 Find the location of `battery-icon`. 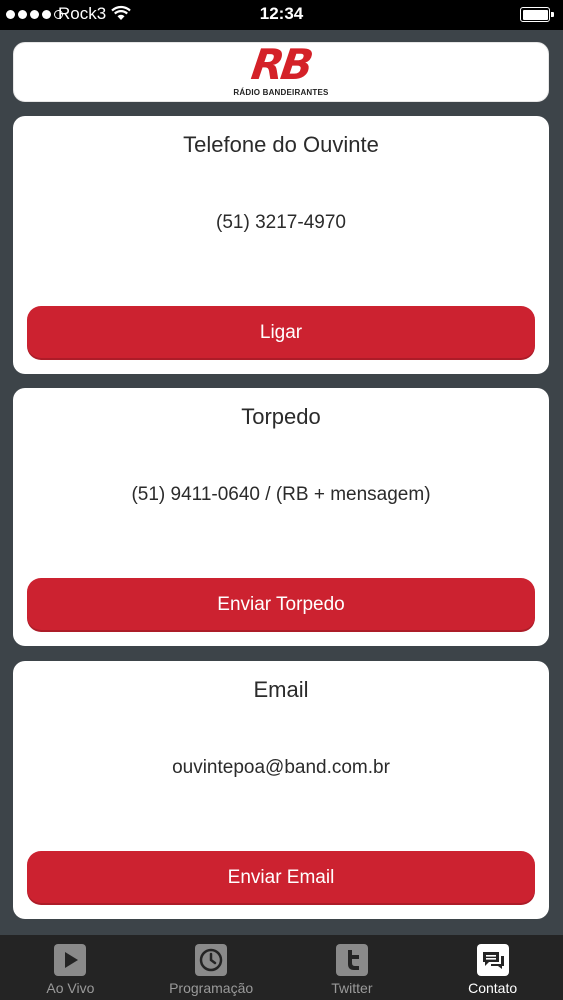

battery-icon is located at coordinates (537, 14).